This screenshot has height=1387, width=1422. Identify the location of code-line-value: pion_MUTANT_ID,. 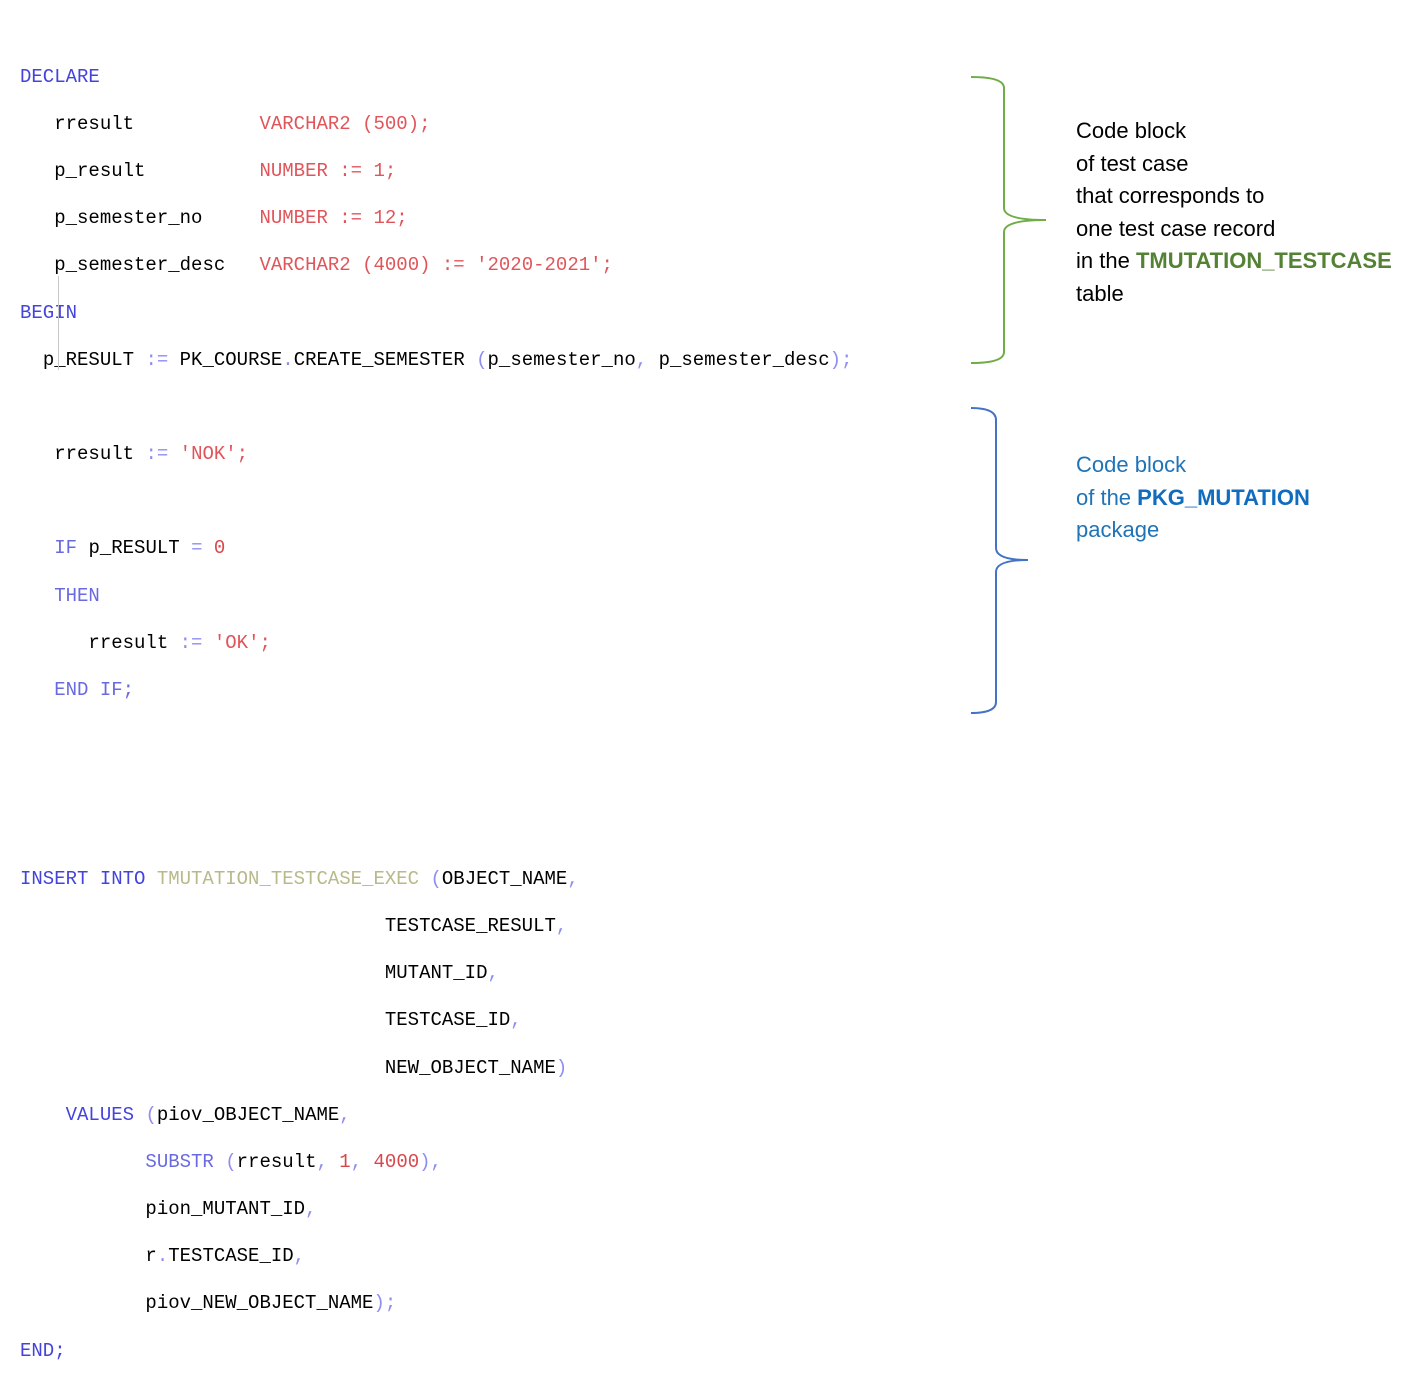
(436, 1210).